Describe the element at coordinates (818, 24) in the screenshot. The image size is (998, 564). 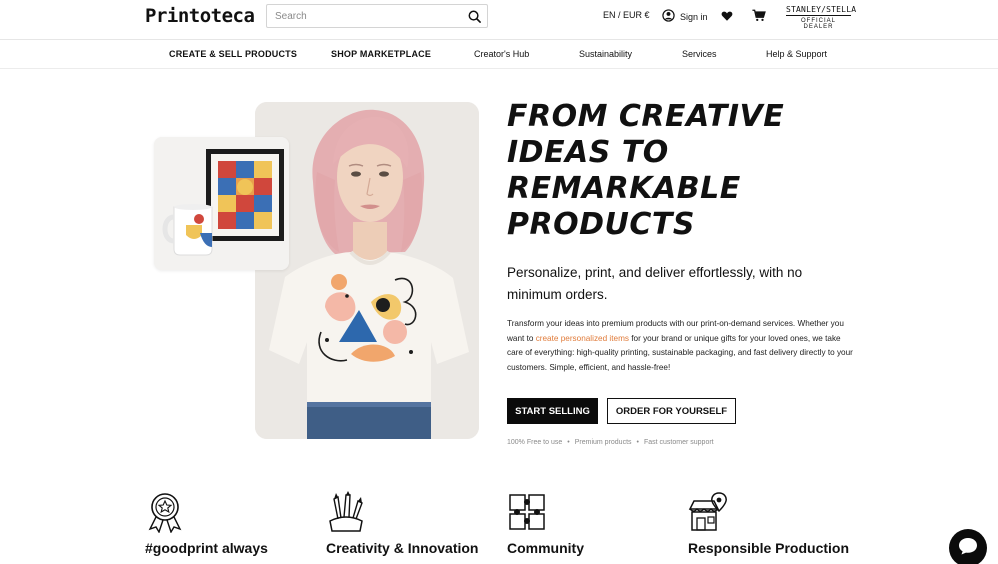
I see `dealer-label: OFFICIAL DEALER` at that location.